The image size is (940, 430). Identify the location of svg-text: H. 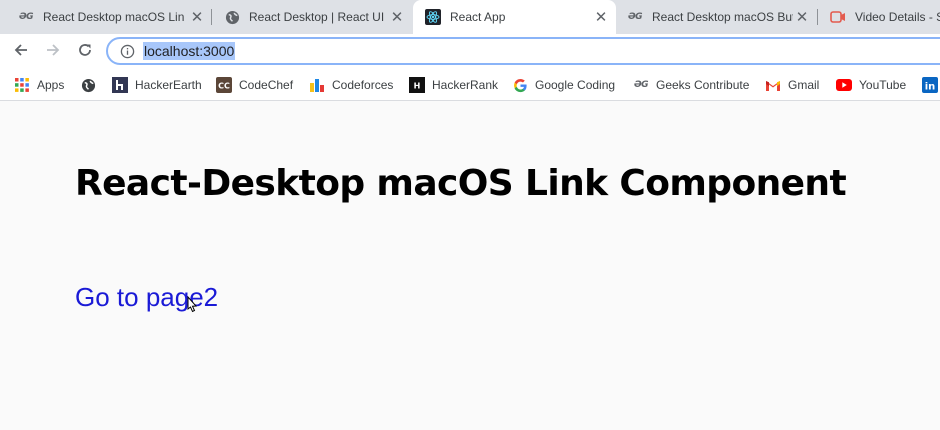
(417, 86).